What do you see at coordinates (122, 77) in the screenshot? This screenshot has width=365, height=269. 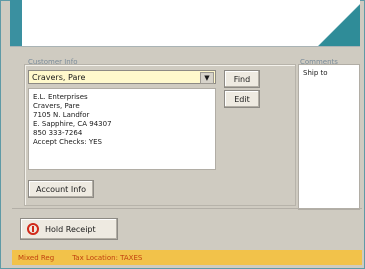 I see `customer-select: Cravers, Pare ▼` at bounding box center [122, 77].